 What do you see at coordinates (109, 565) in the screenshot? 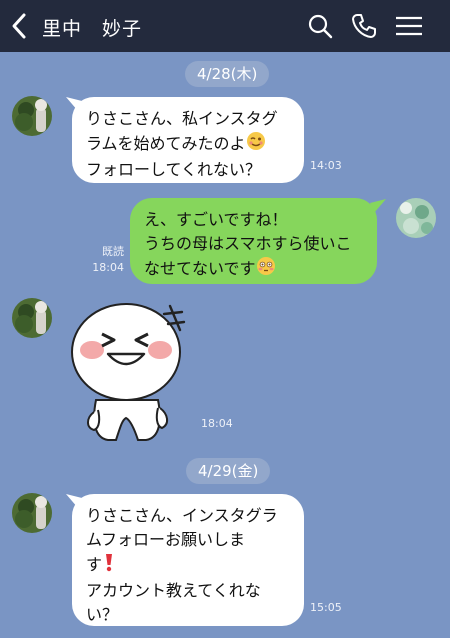
I see `red-exclamation-emoji-icon` at bounding box center [109, 565].